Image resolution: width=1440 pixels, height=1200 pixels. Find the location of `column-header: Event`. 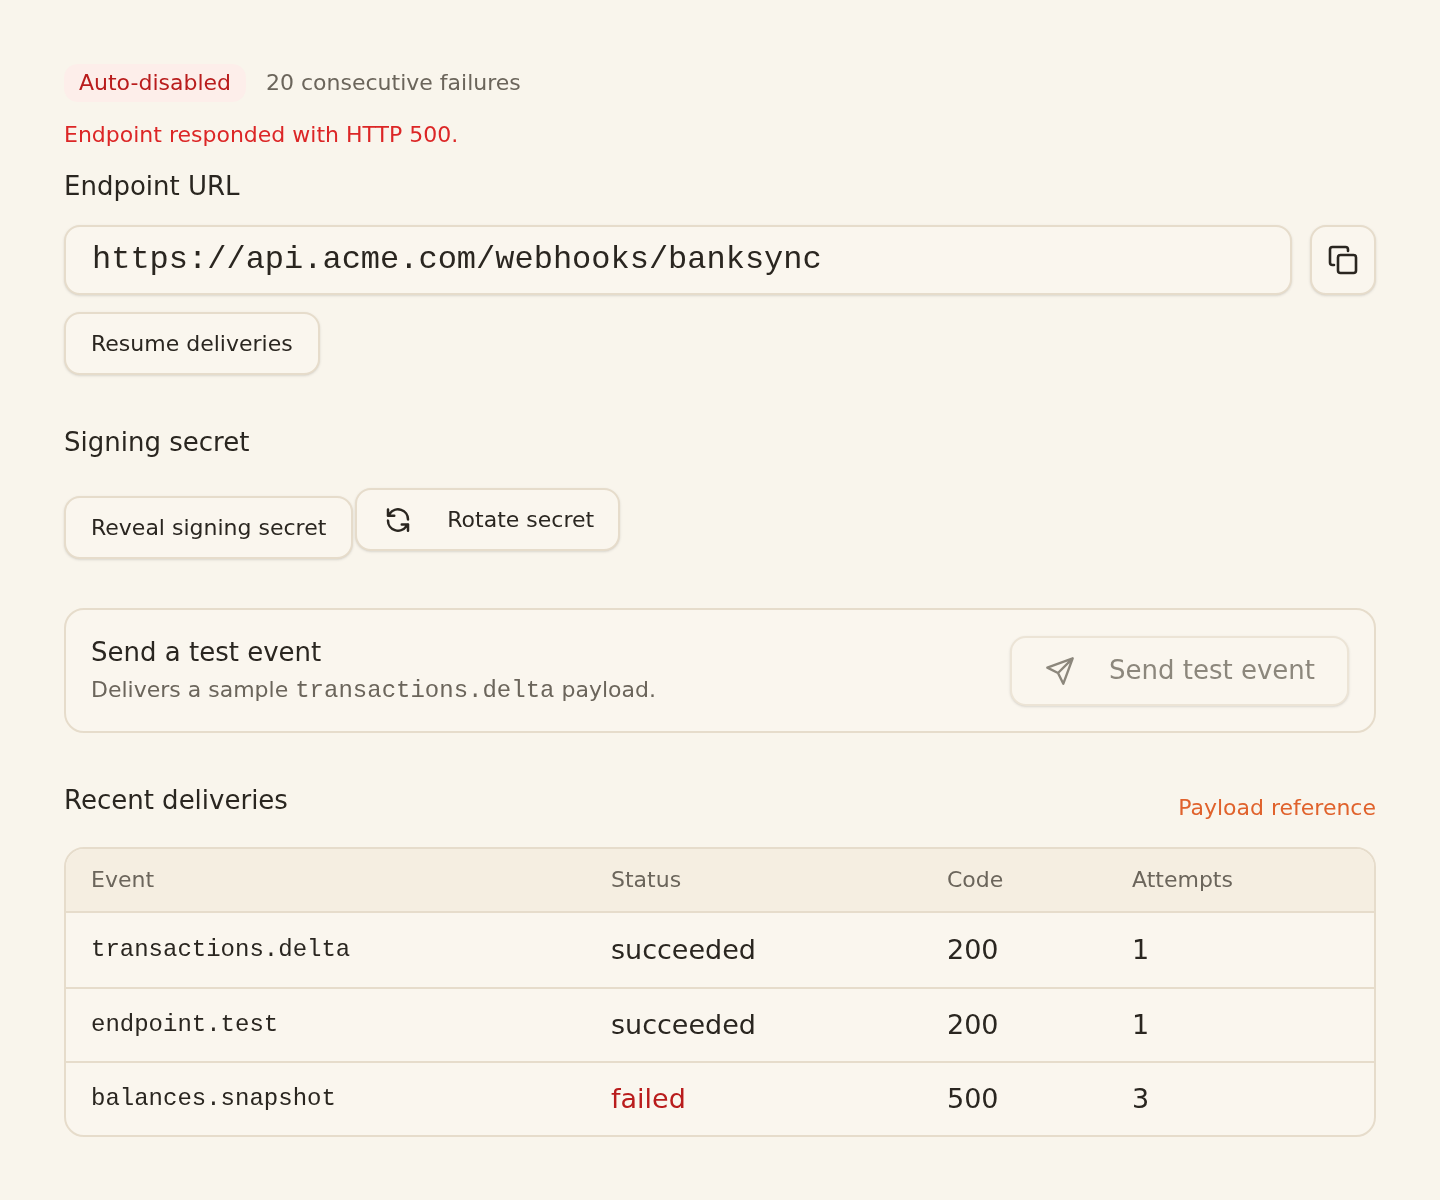

column-header: Event is located at coordinates (123, 879).